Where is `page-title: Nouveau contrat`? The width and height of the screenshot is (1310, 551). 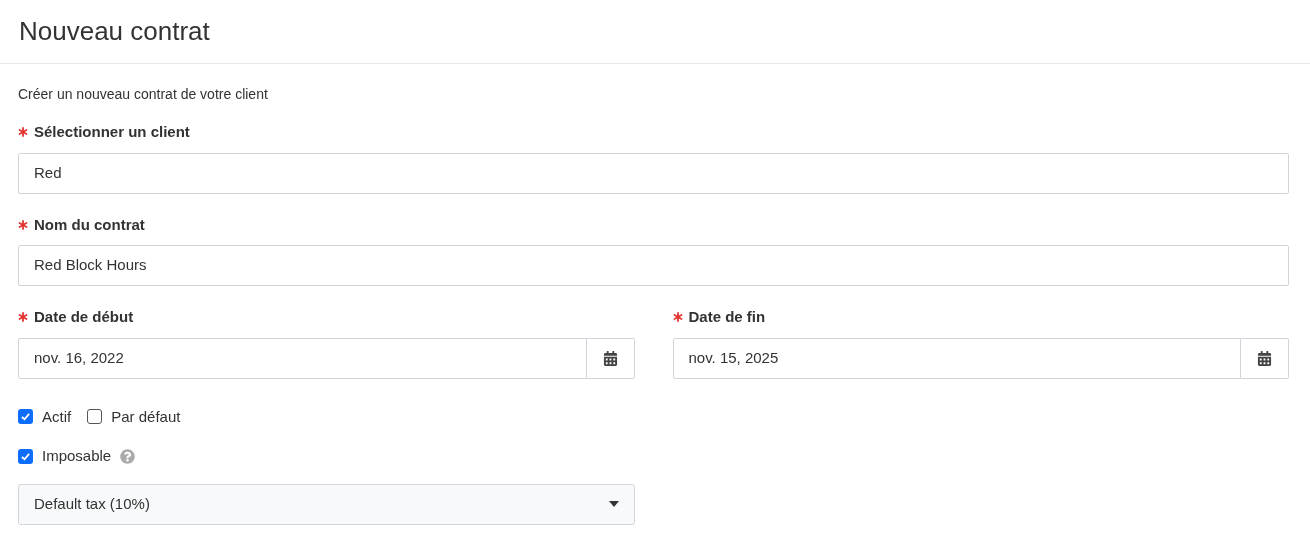 page-title: Nouveau contrat is located at coordinates (114, 31).